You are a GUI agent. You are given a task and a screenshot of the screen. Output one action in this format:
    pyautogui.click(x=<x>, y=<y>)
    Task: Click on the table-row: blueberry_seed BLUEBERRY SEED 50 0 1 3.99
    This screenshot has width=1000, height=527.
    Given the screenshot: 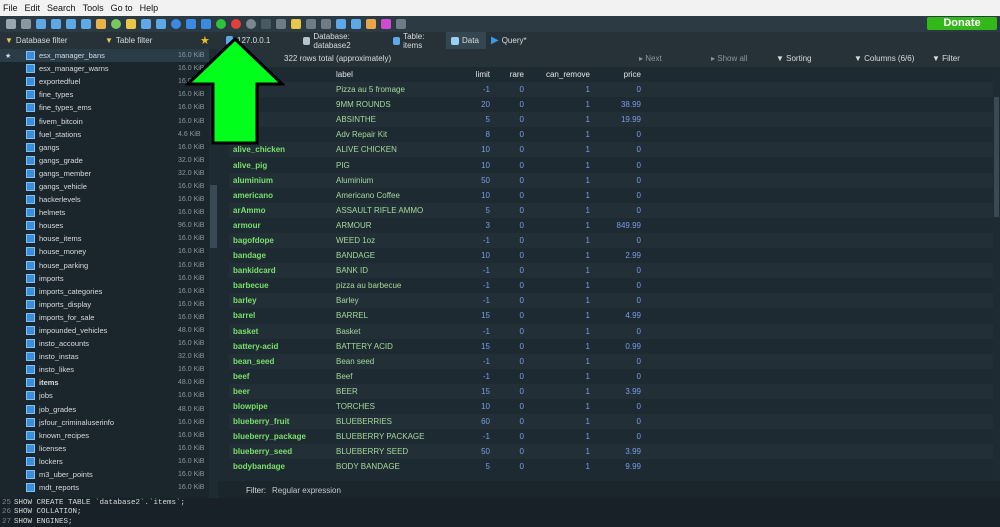 What is the action you would take?
    pyautogui.click(x=614, y=452)
    